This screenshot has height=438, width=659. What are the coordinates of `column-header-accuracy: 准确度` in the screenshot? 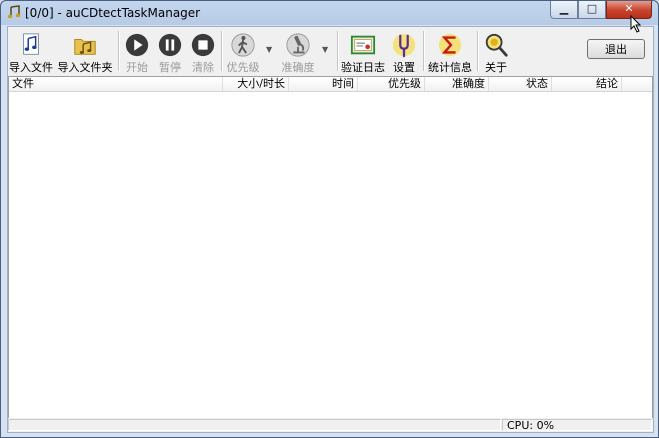 It's located at (457, 84).